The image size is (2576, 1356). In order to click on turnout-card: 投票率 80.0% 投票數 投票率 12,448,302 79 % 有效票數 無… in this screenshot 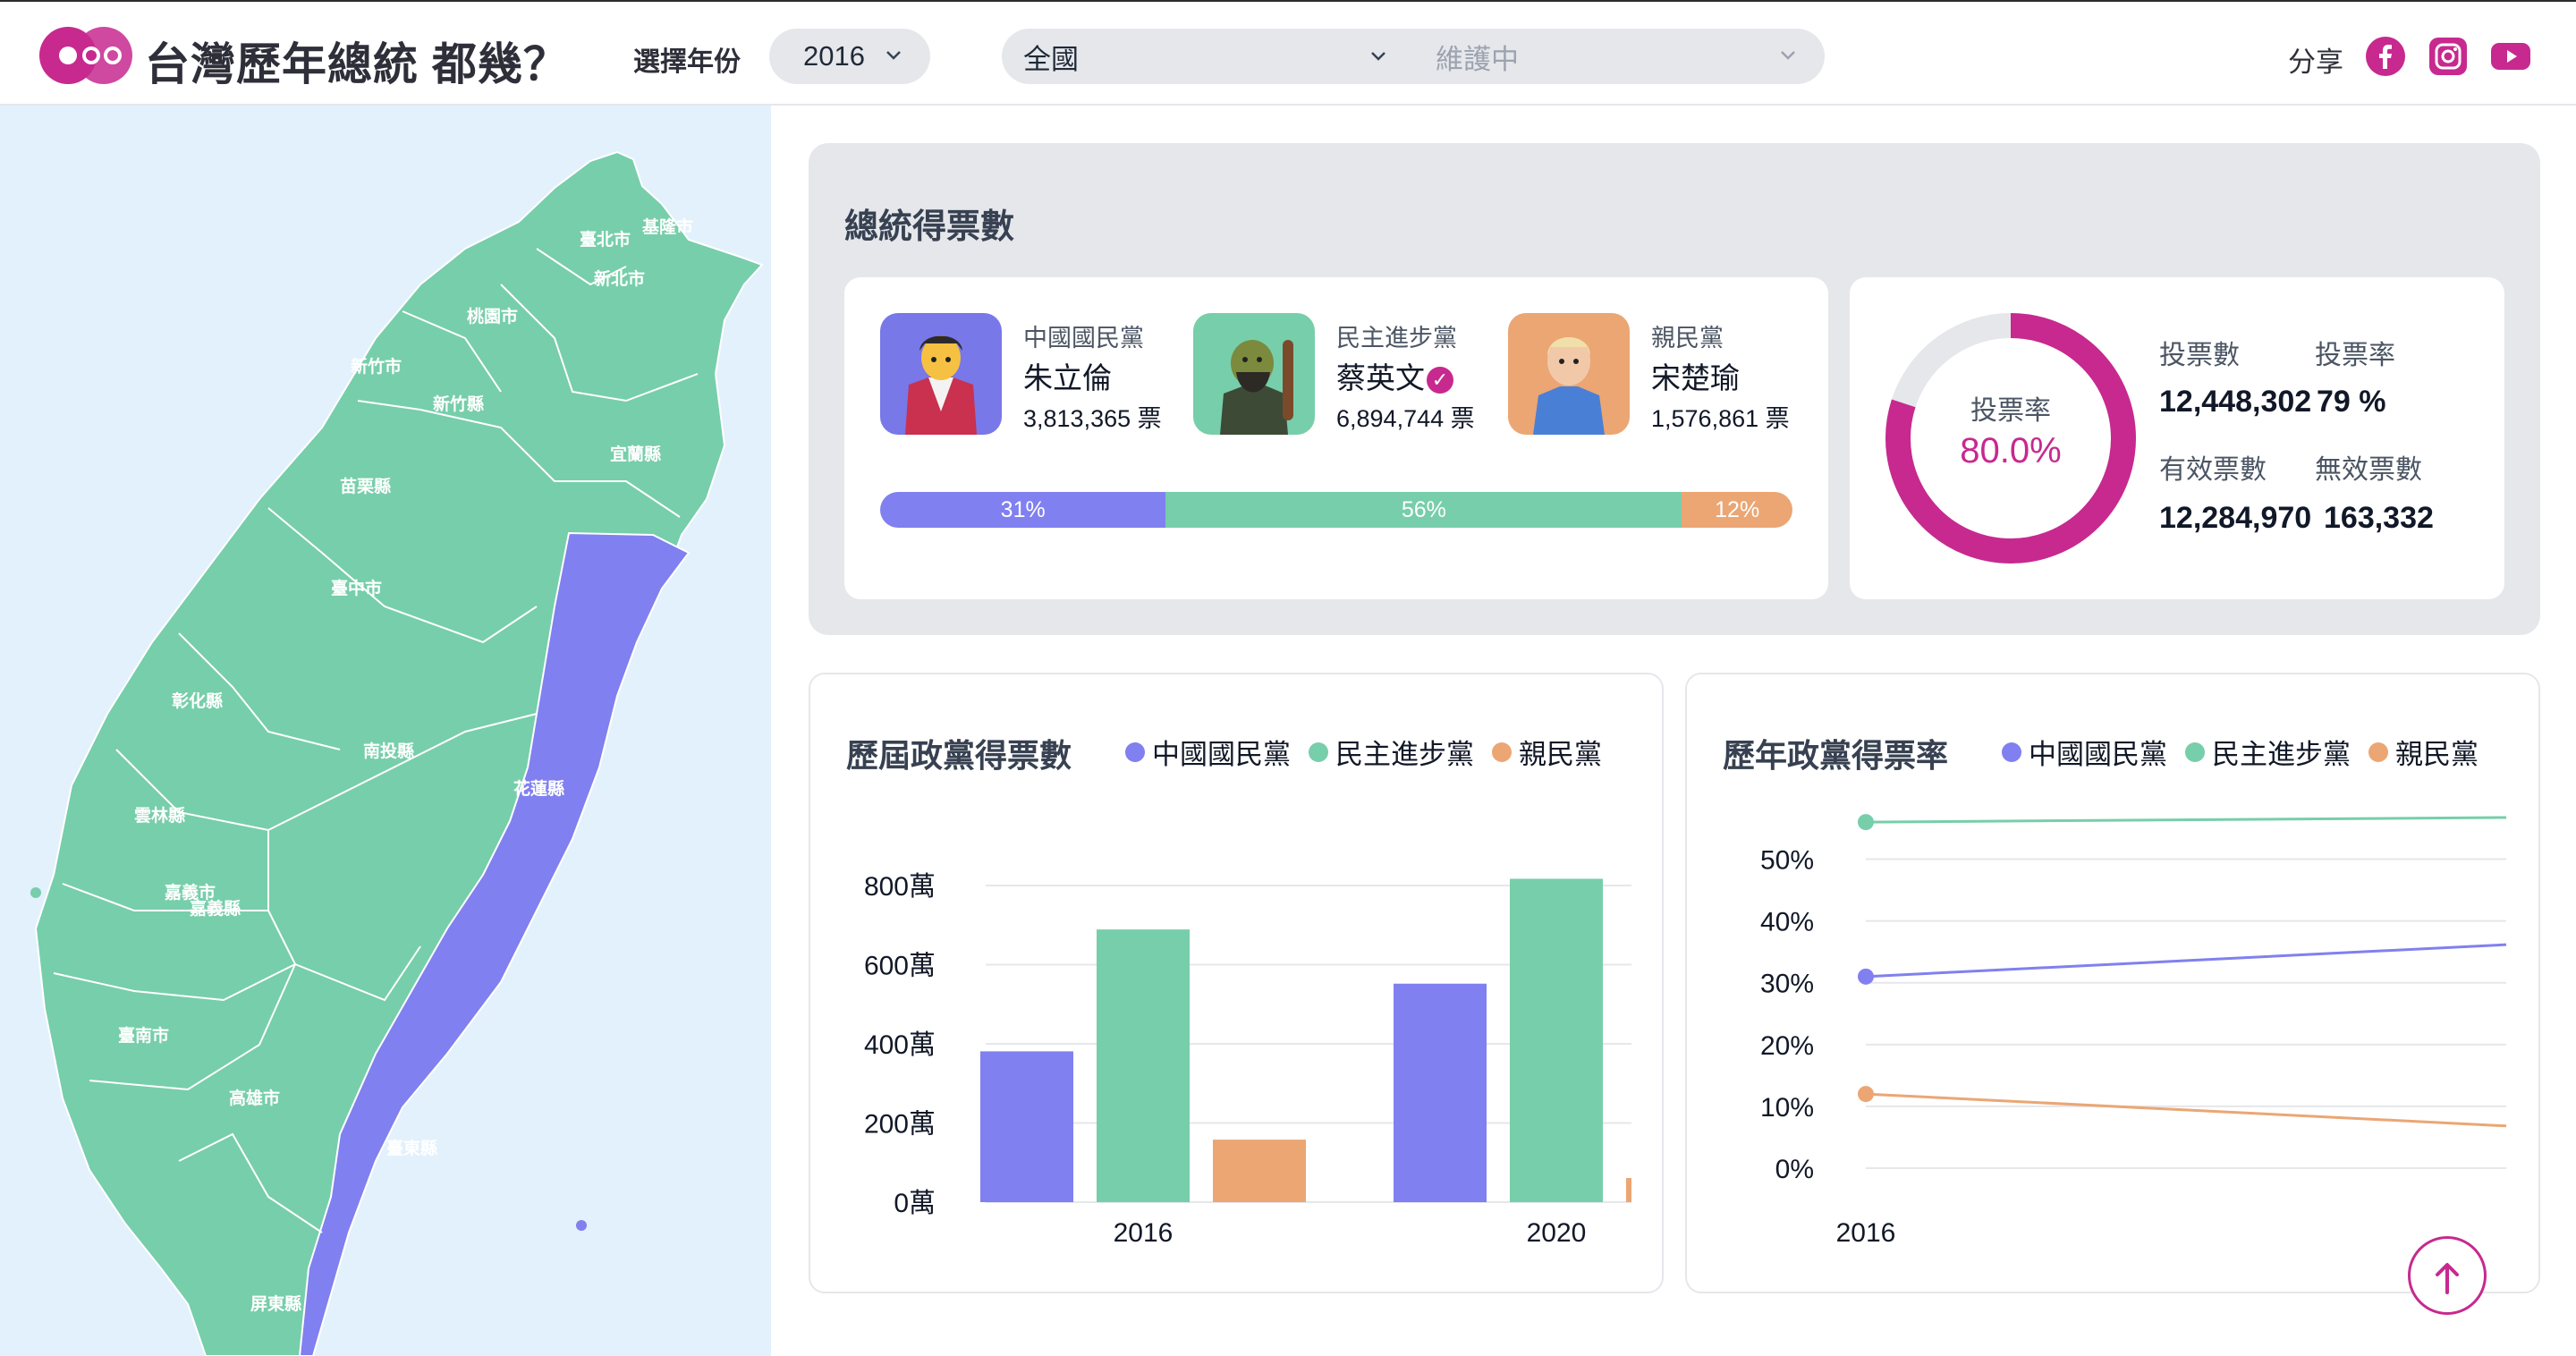, I will do `click(2177, 438)`.